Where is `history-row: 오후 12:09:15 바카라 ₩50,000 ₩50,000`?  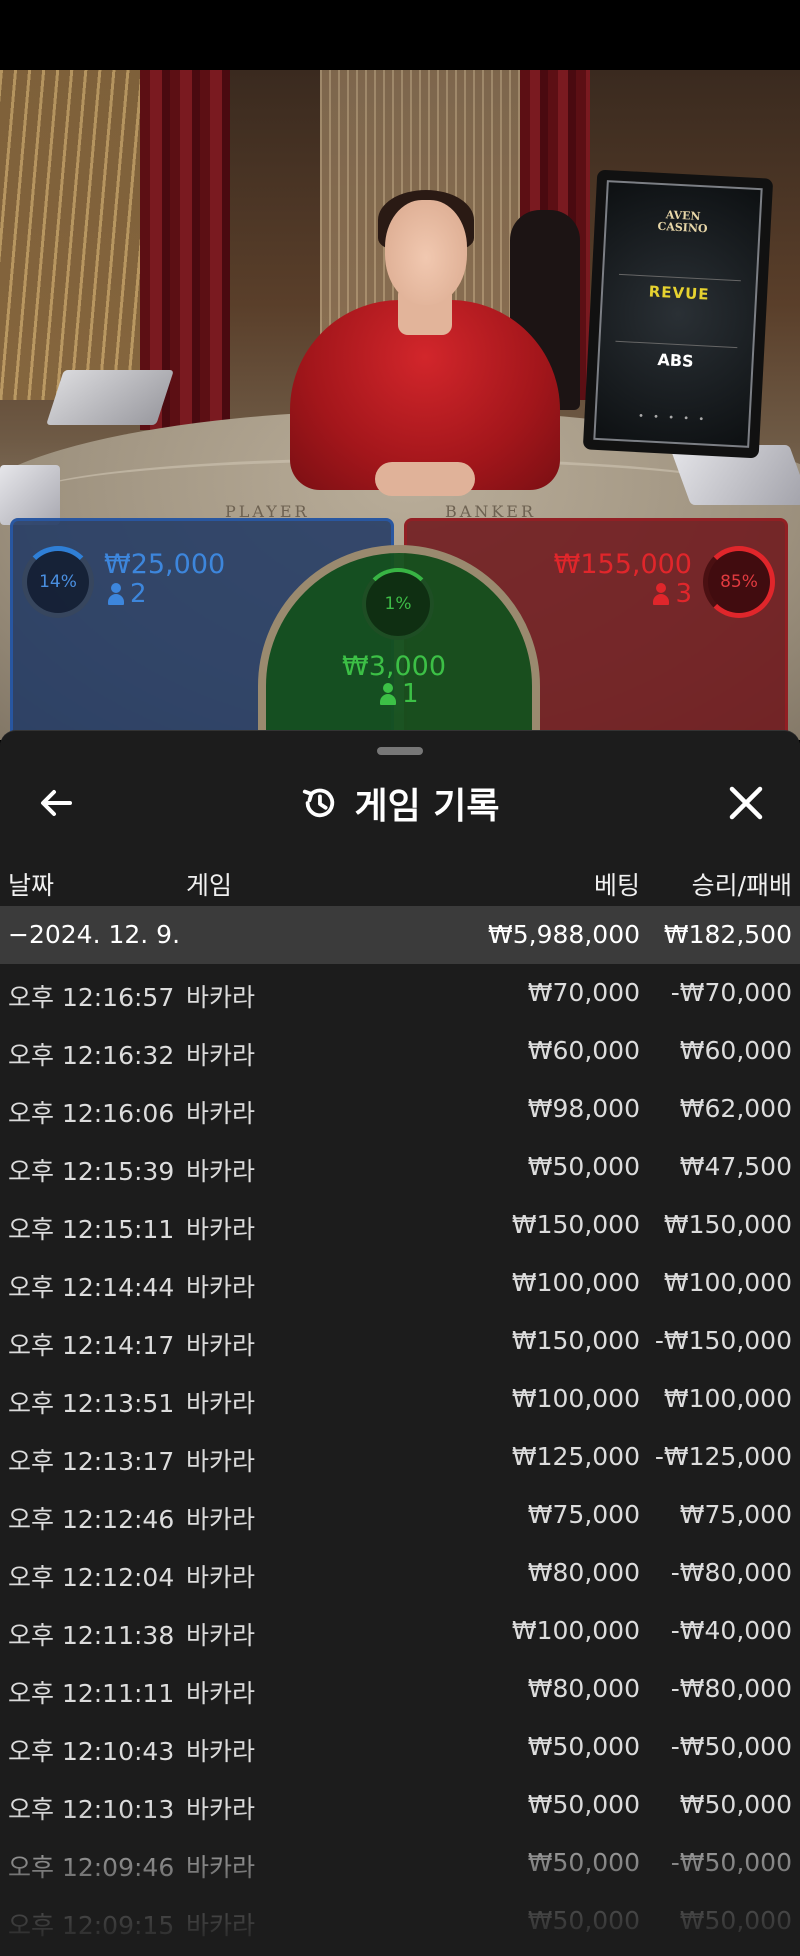 history-row: 오후 12:09:15 바카라 ₩50,000 ₩50,000 is located at coordinates (400, 1921).